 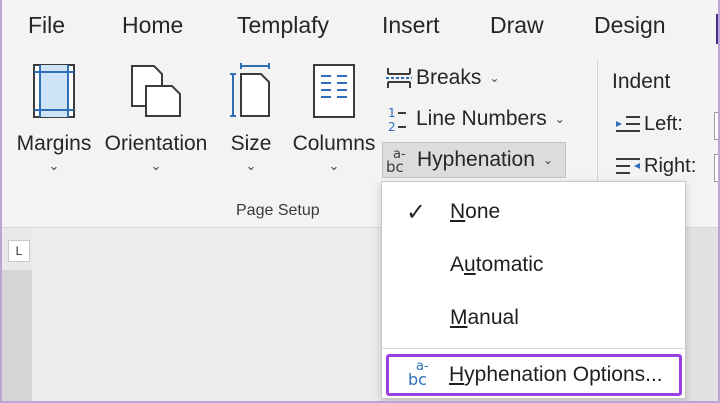 I want to click on indent-left-row: Left:, so click(x=648, y=124).